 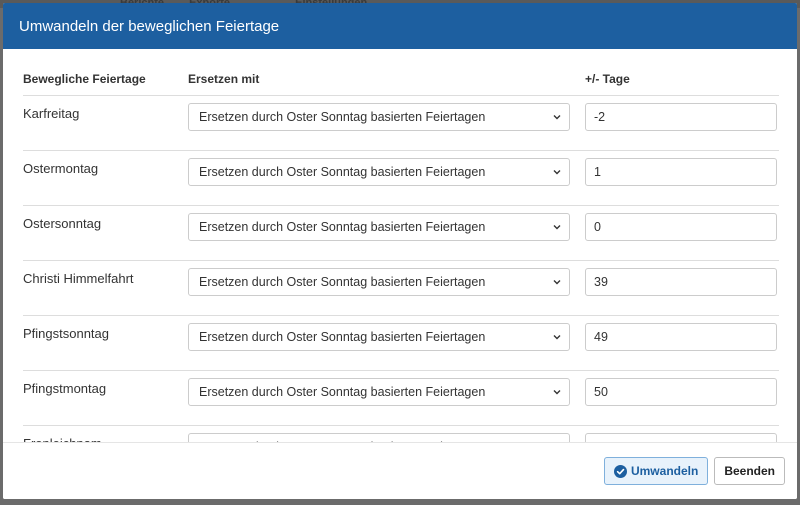 I want to click on days-offset-value: 1, so click(x=597, y=172).